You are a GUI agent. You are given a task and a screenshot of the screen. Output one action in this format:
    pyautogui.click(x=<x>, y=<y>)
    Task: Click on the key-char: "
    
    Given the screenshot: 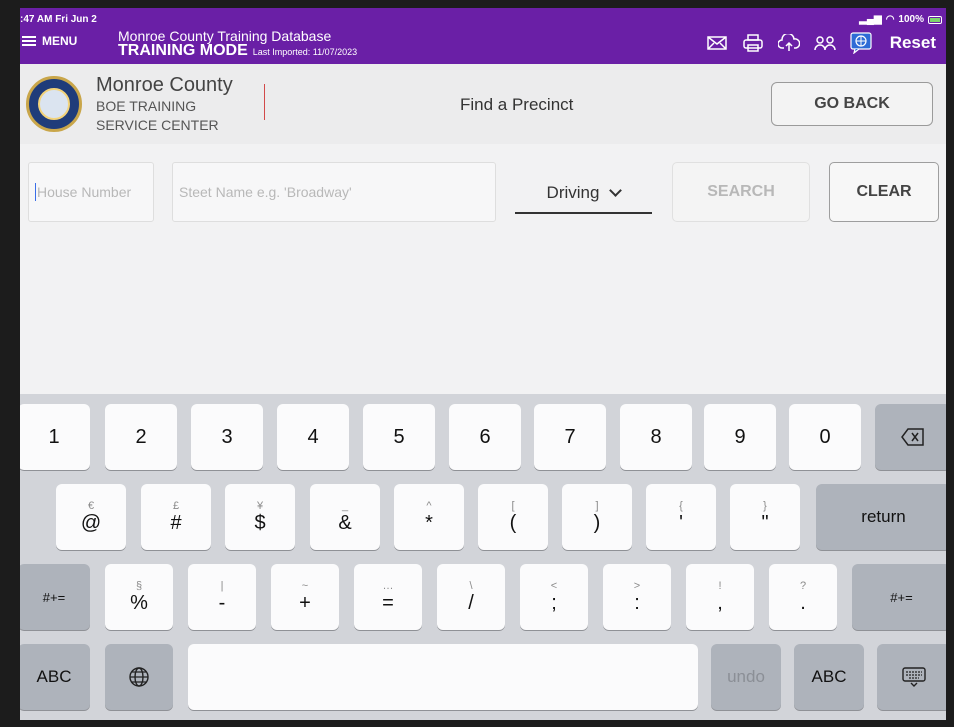 What is the action you would take?
    pyautogui.click(x=765, y=523)
    